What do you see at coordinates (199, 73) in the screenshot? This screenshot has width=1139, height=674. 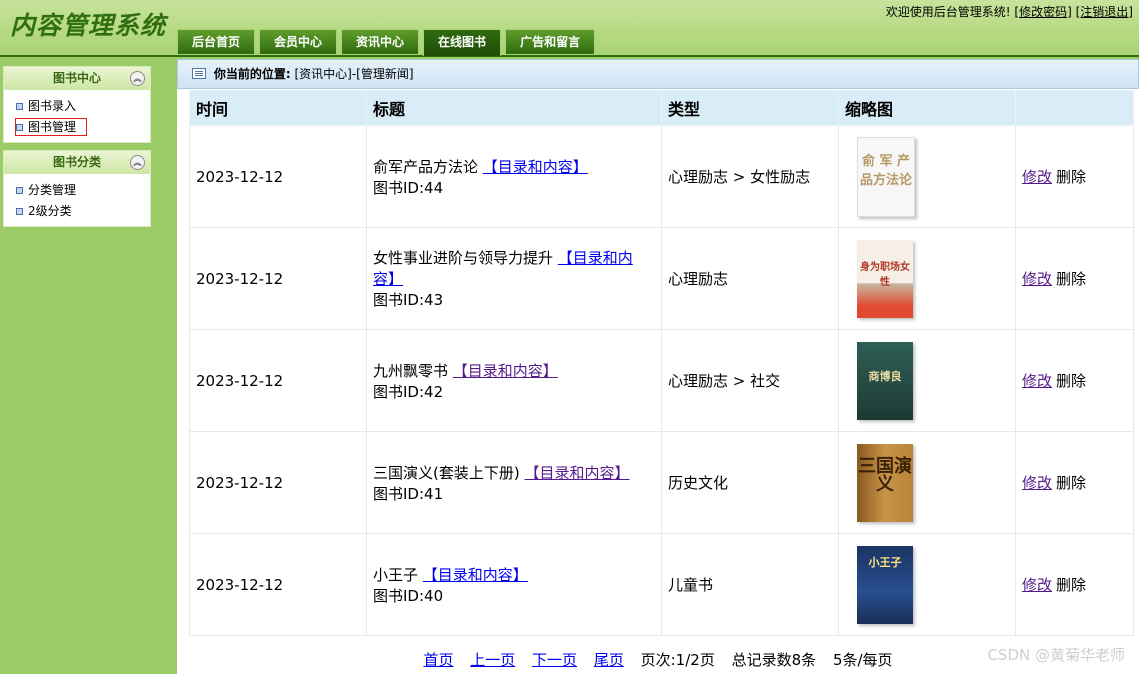 I see `document-icon` at bounding box center [199, 73].